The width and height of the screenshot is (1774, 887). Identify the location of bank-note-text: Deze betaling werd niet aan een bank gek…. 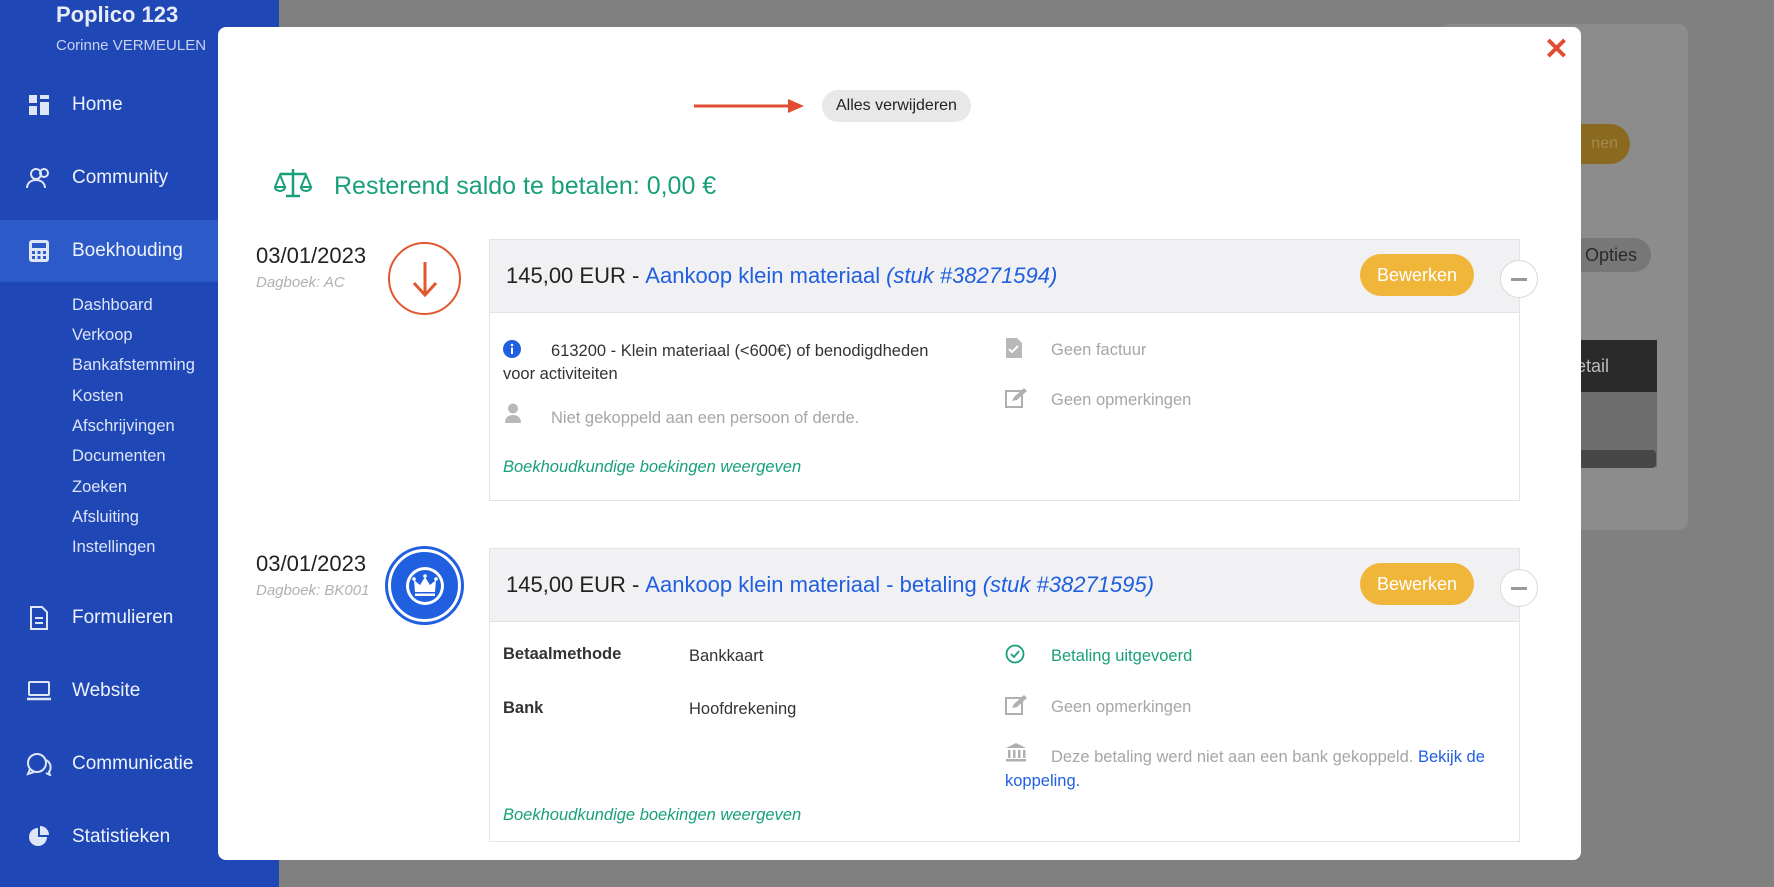
(1232, 757).